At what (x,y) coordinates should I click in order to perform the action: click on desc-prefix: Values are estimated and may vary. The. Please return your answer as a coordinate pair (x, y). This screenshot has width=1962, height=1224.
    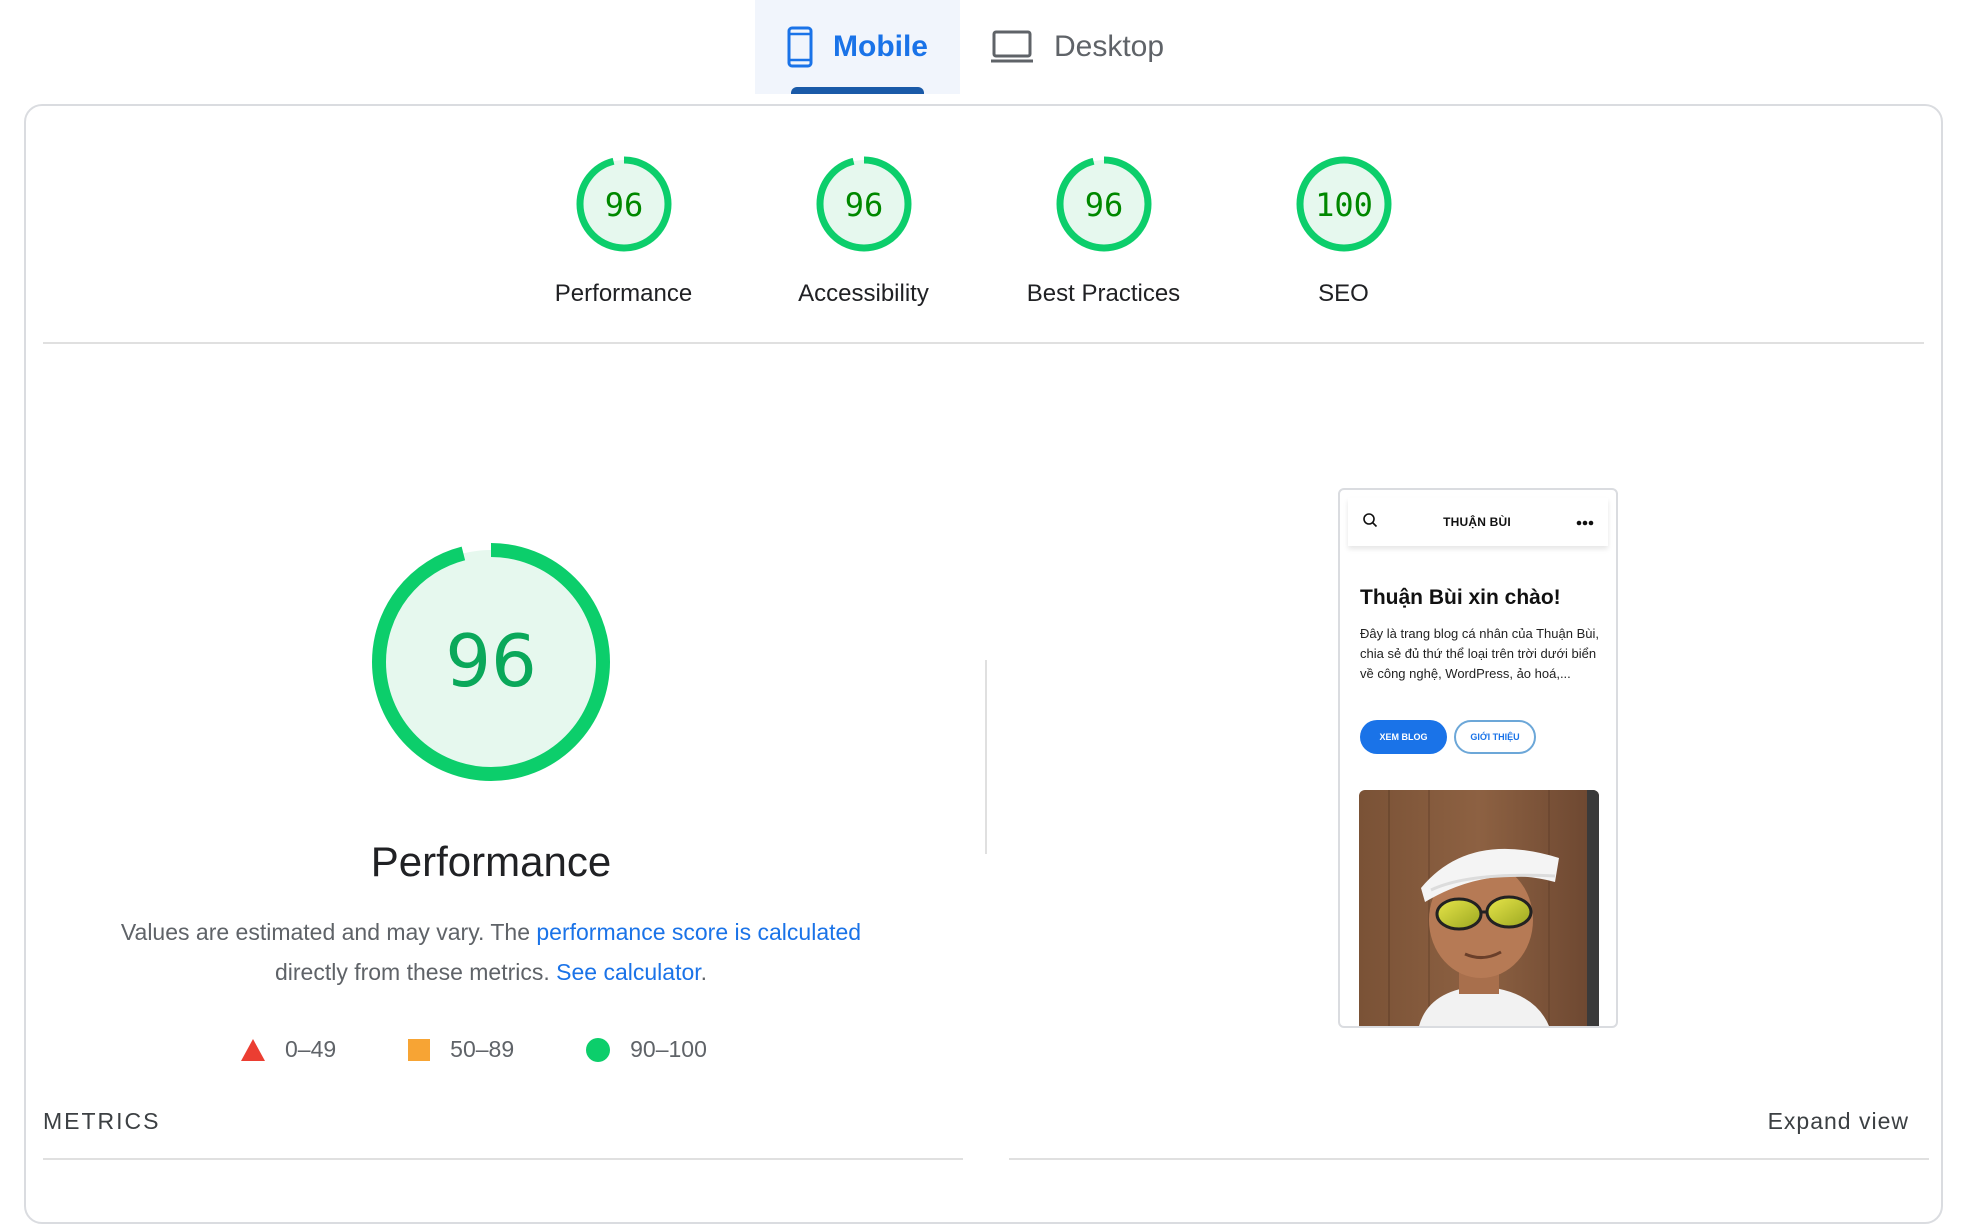
    Looking at the image, I should click on (328, 932).